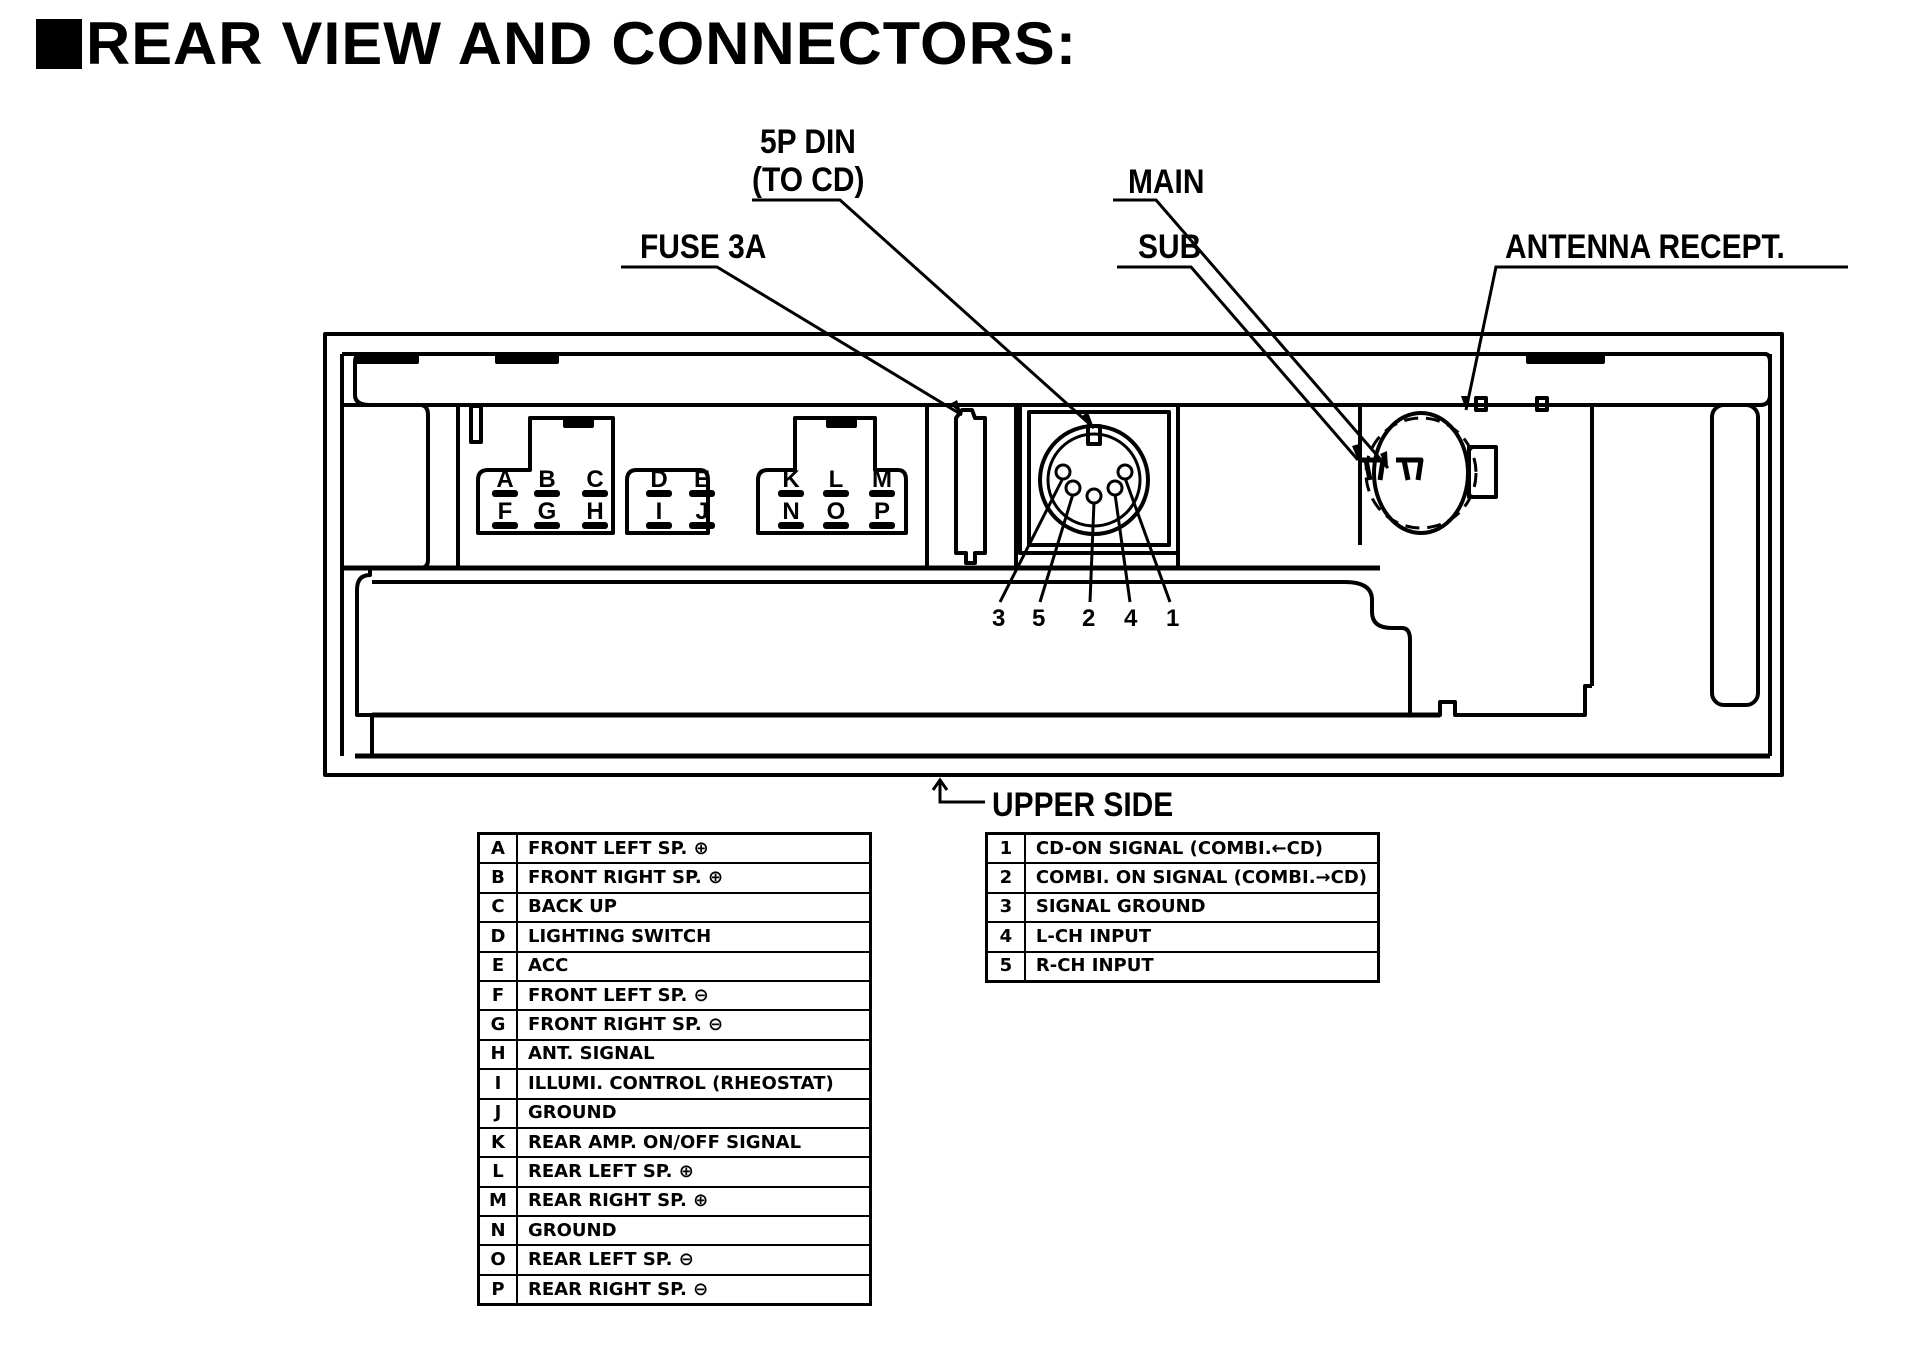 Image resolution: width=1909 pixels, height=1363 pixels. Describe the element at coordinates (505, 511) in the screenshot. I see `connector-pin-letter: F` at that location.